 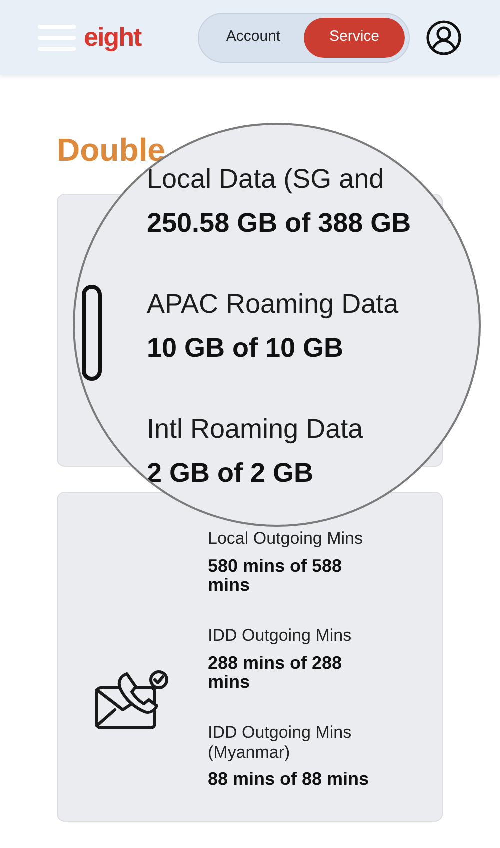 What do you see at coordinates (289, 780) in the screenshot?
I see `usage-value: 88 mins of 88 mins` at bounding box center [289, 780].